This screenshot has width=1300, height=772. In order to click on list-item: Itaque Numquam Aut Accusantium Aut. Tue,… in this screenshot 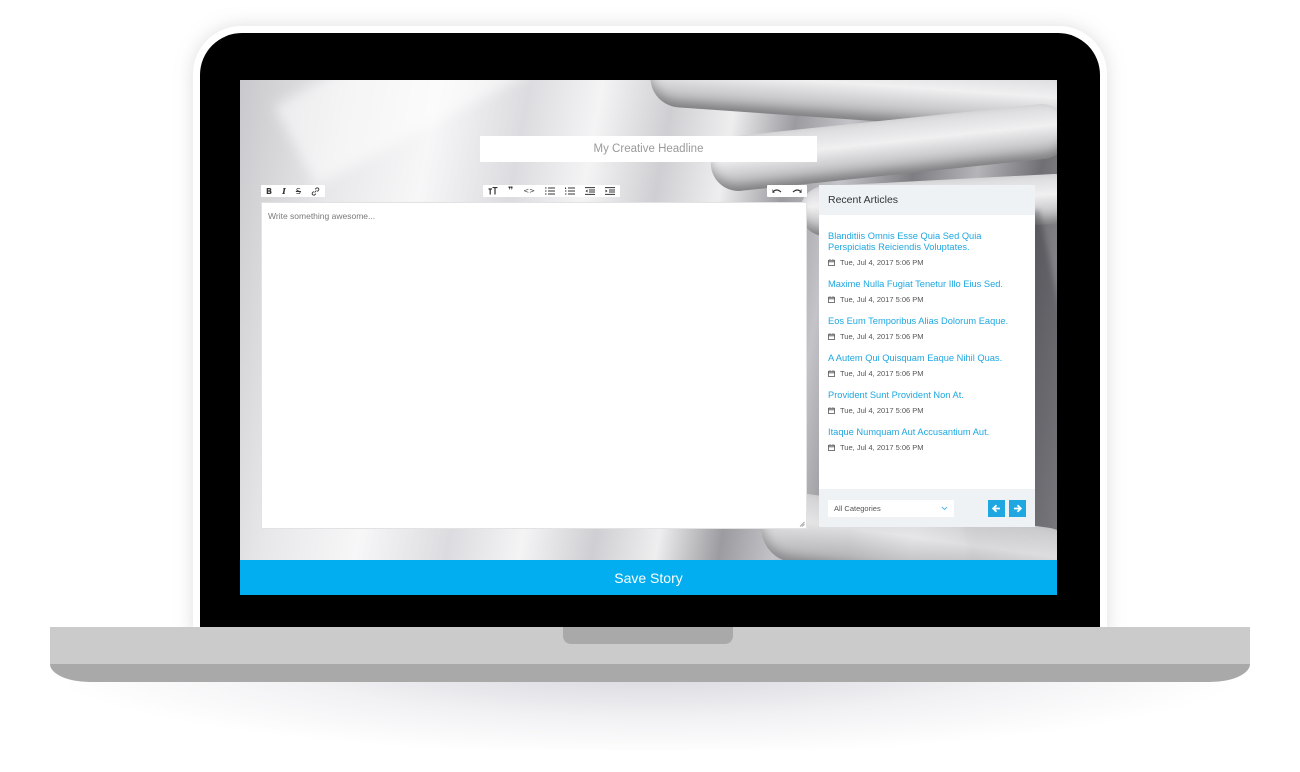, I will do `click(927, 439)`.